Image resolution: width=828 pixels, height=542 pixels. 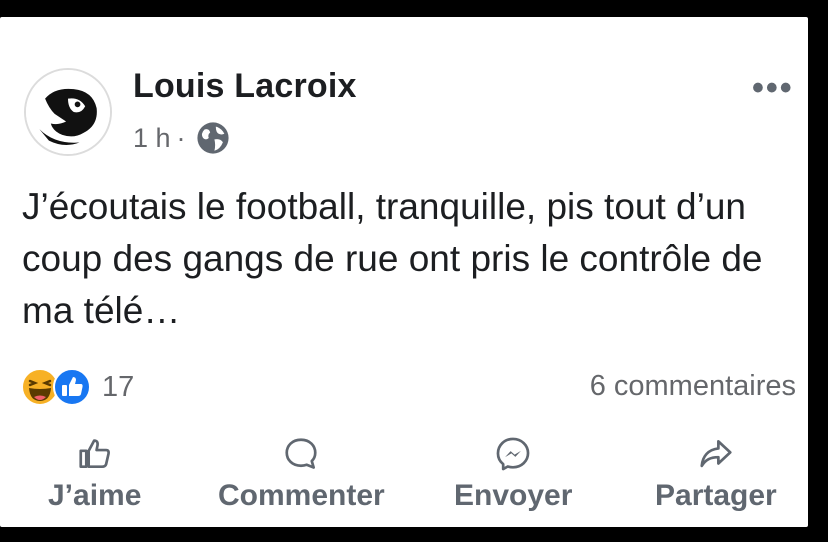 What do you see at coordinates (152, 138) in the screenshot?
I see `post-time: 1 h` at bounding box center [152, 138].